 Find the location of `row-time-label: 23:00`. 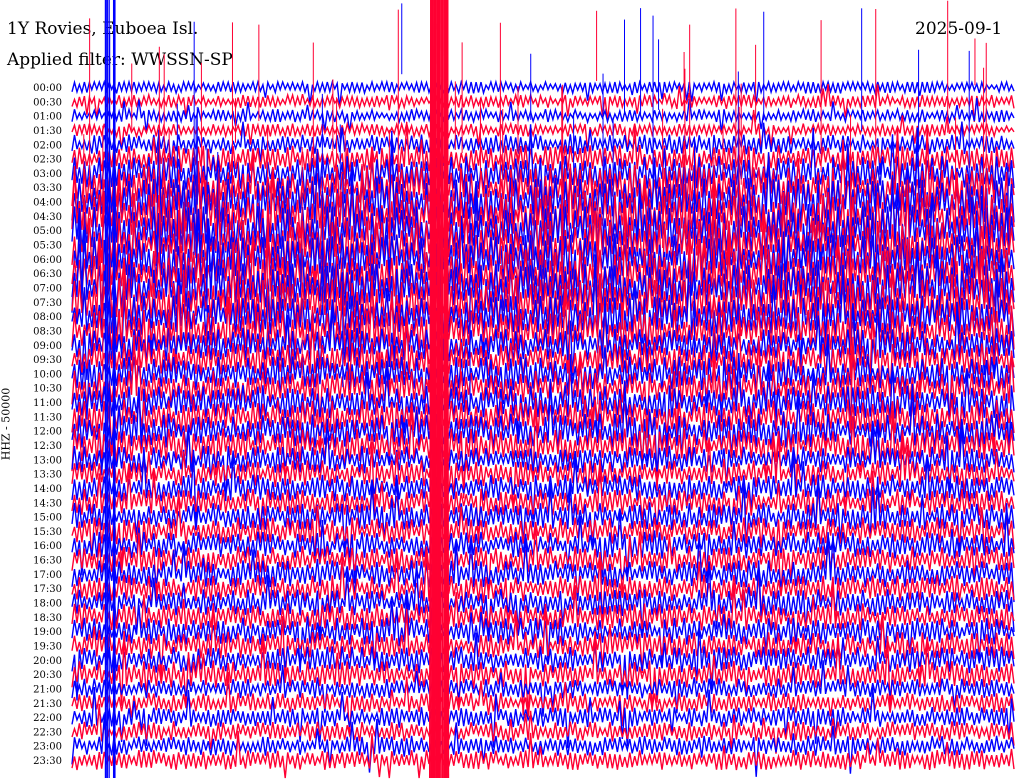

row-time-label: 23:00 is located at coordinates (47, 747).